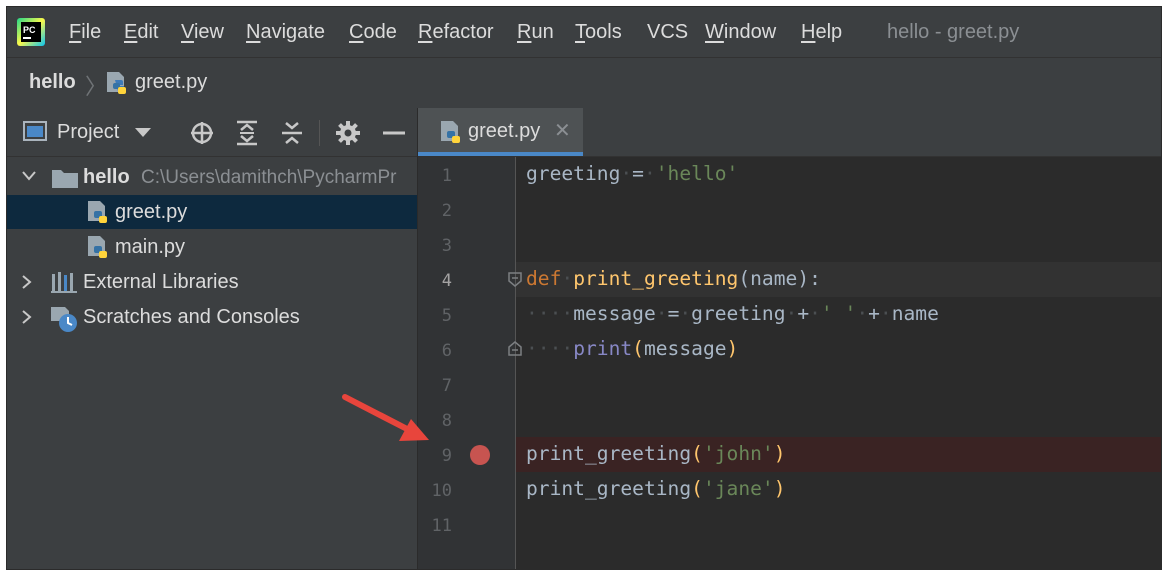 This screenshot has height=575, width=1167. What do you see at coordinates (632, 348) in the screenshot?
I see `code-line-6: ····print(message)` at bounding box center [632, 348].